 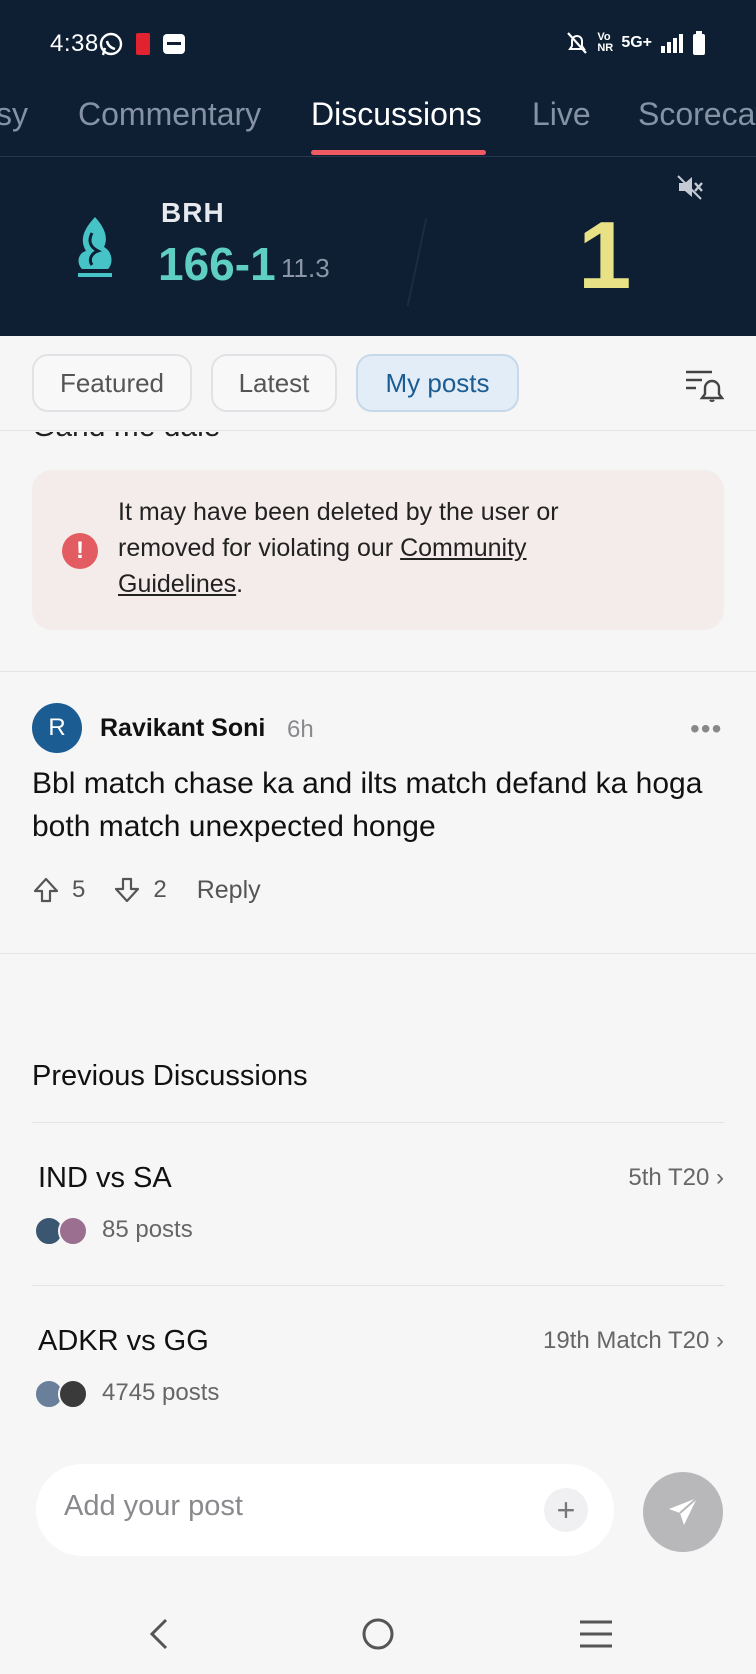 I want to click on tab-fantasy: sy, so click(x=14, y=114).